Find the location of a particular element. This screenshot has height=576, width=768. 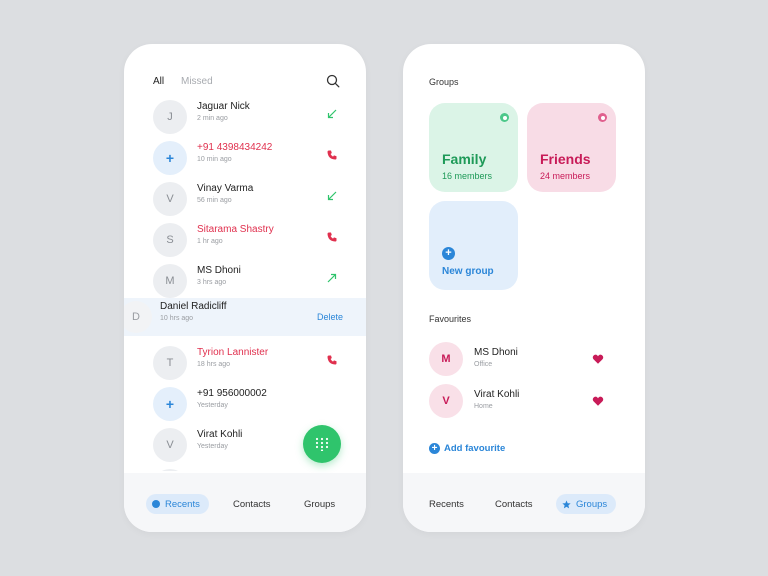

new-group-button: + New group is located at coordinates (473, 245).